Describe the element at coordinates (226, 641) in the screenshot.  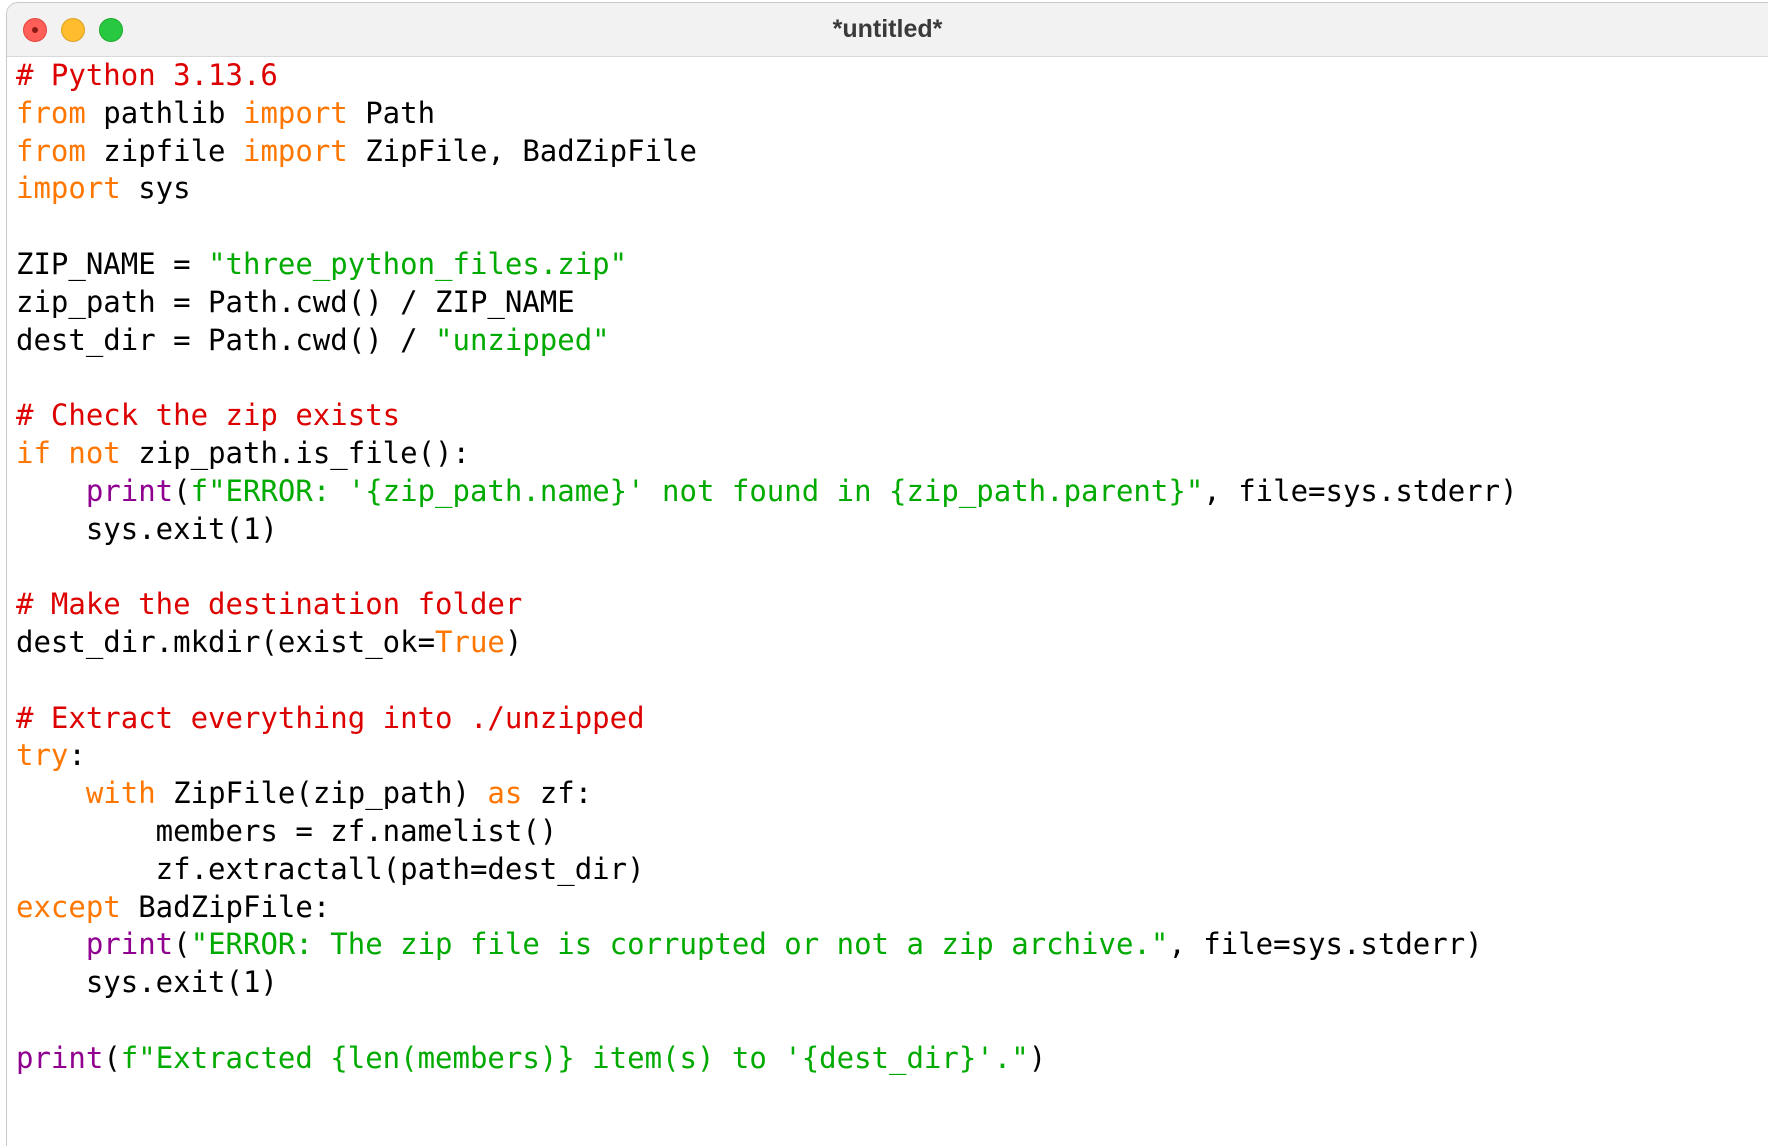
I see `code-token-text: dest_dir.mkdir(exist_ok=` at that location.